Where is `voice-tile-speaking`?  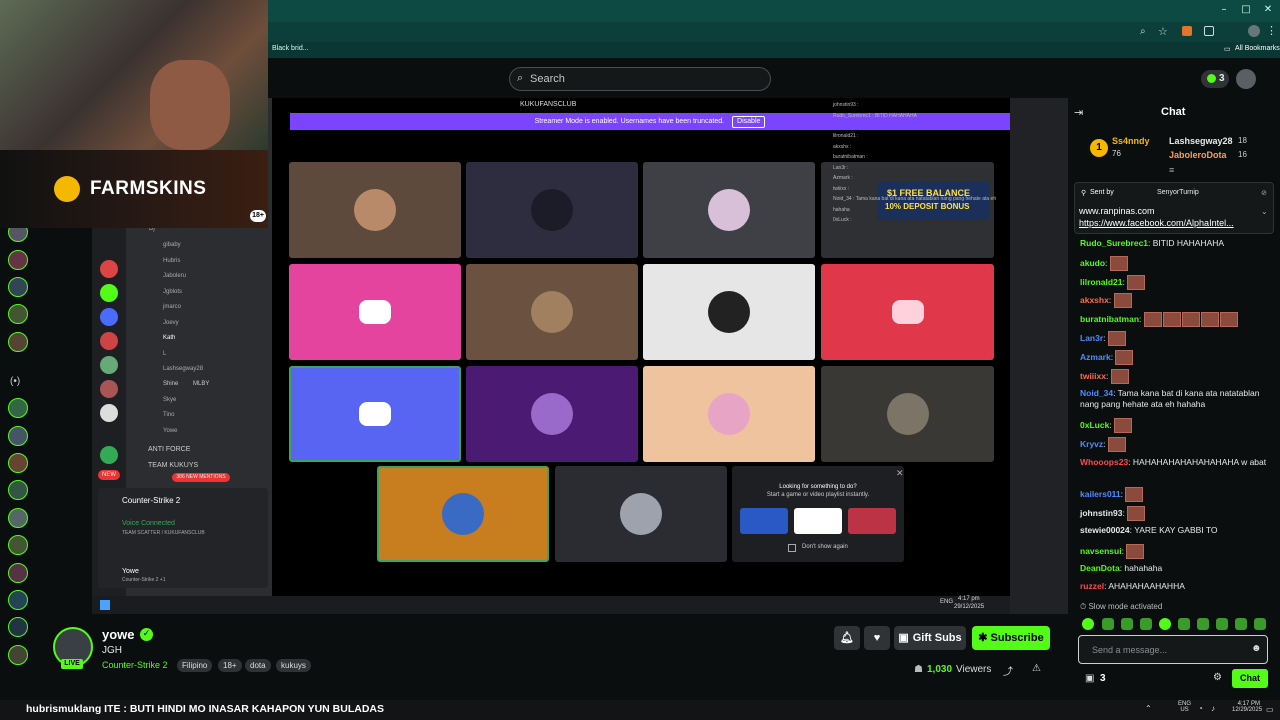
voice-tile-speaking is located at coordinates (375, 414).